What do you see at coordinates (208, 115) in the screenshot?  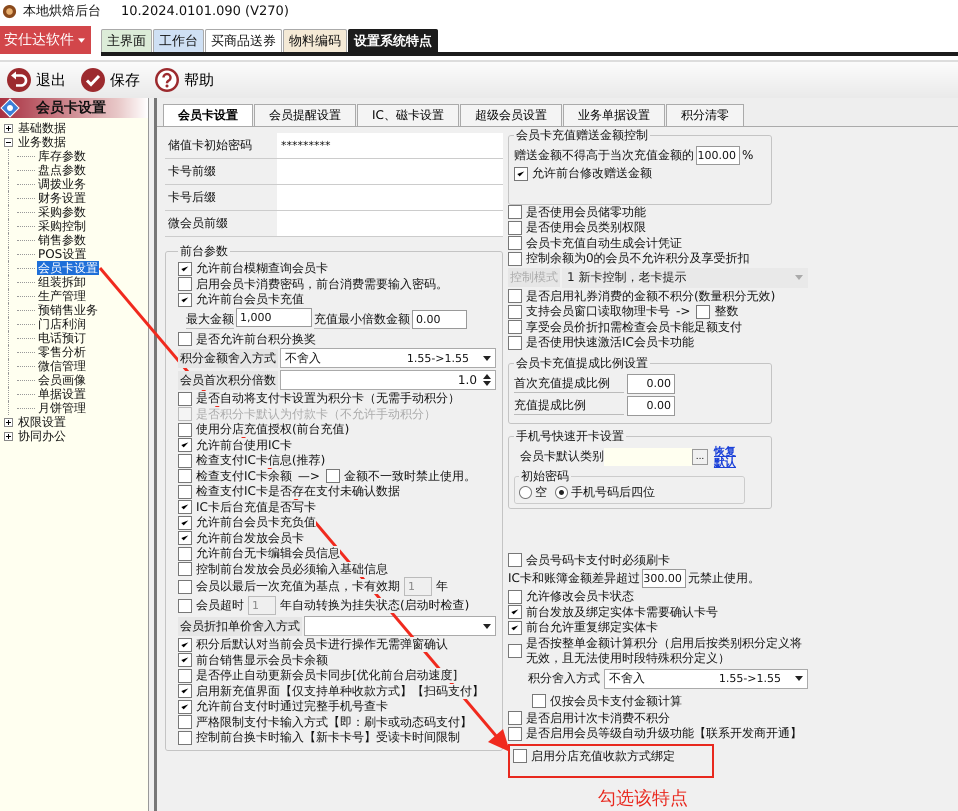 I see `tab: 会员卡设置` at bounding box center [208, 115].